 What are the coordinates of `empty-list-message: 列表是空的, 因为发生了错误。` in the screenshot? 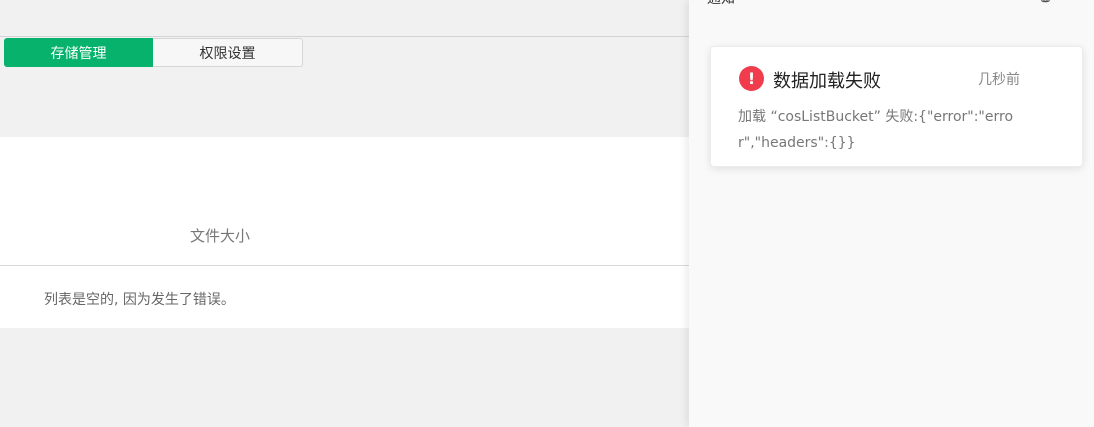 It's located at (139, 300).